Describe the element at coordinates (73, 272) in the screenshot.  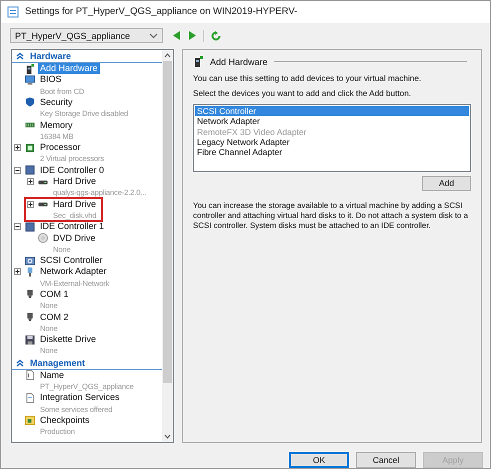
I see `tree-item: Network Adapter` at that location.